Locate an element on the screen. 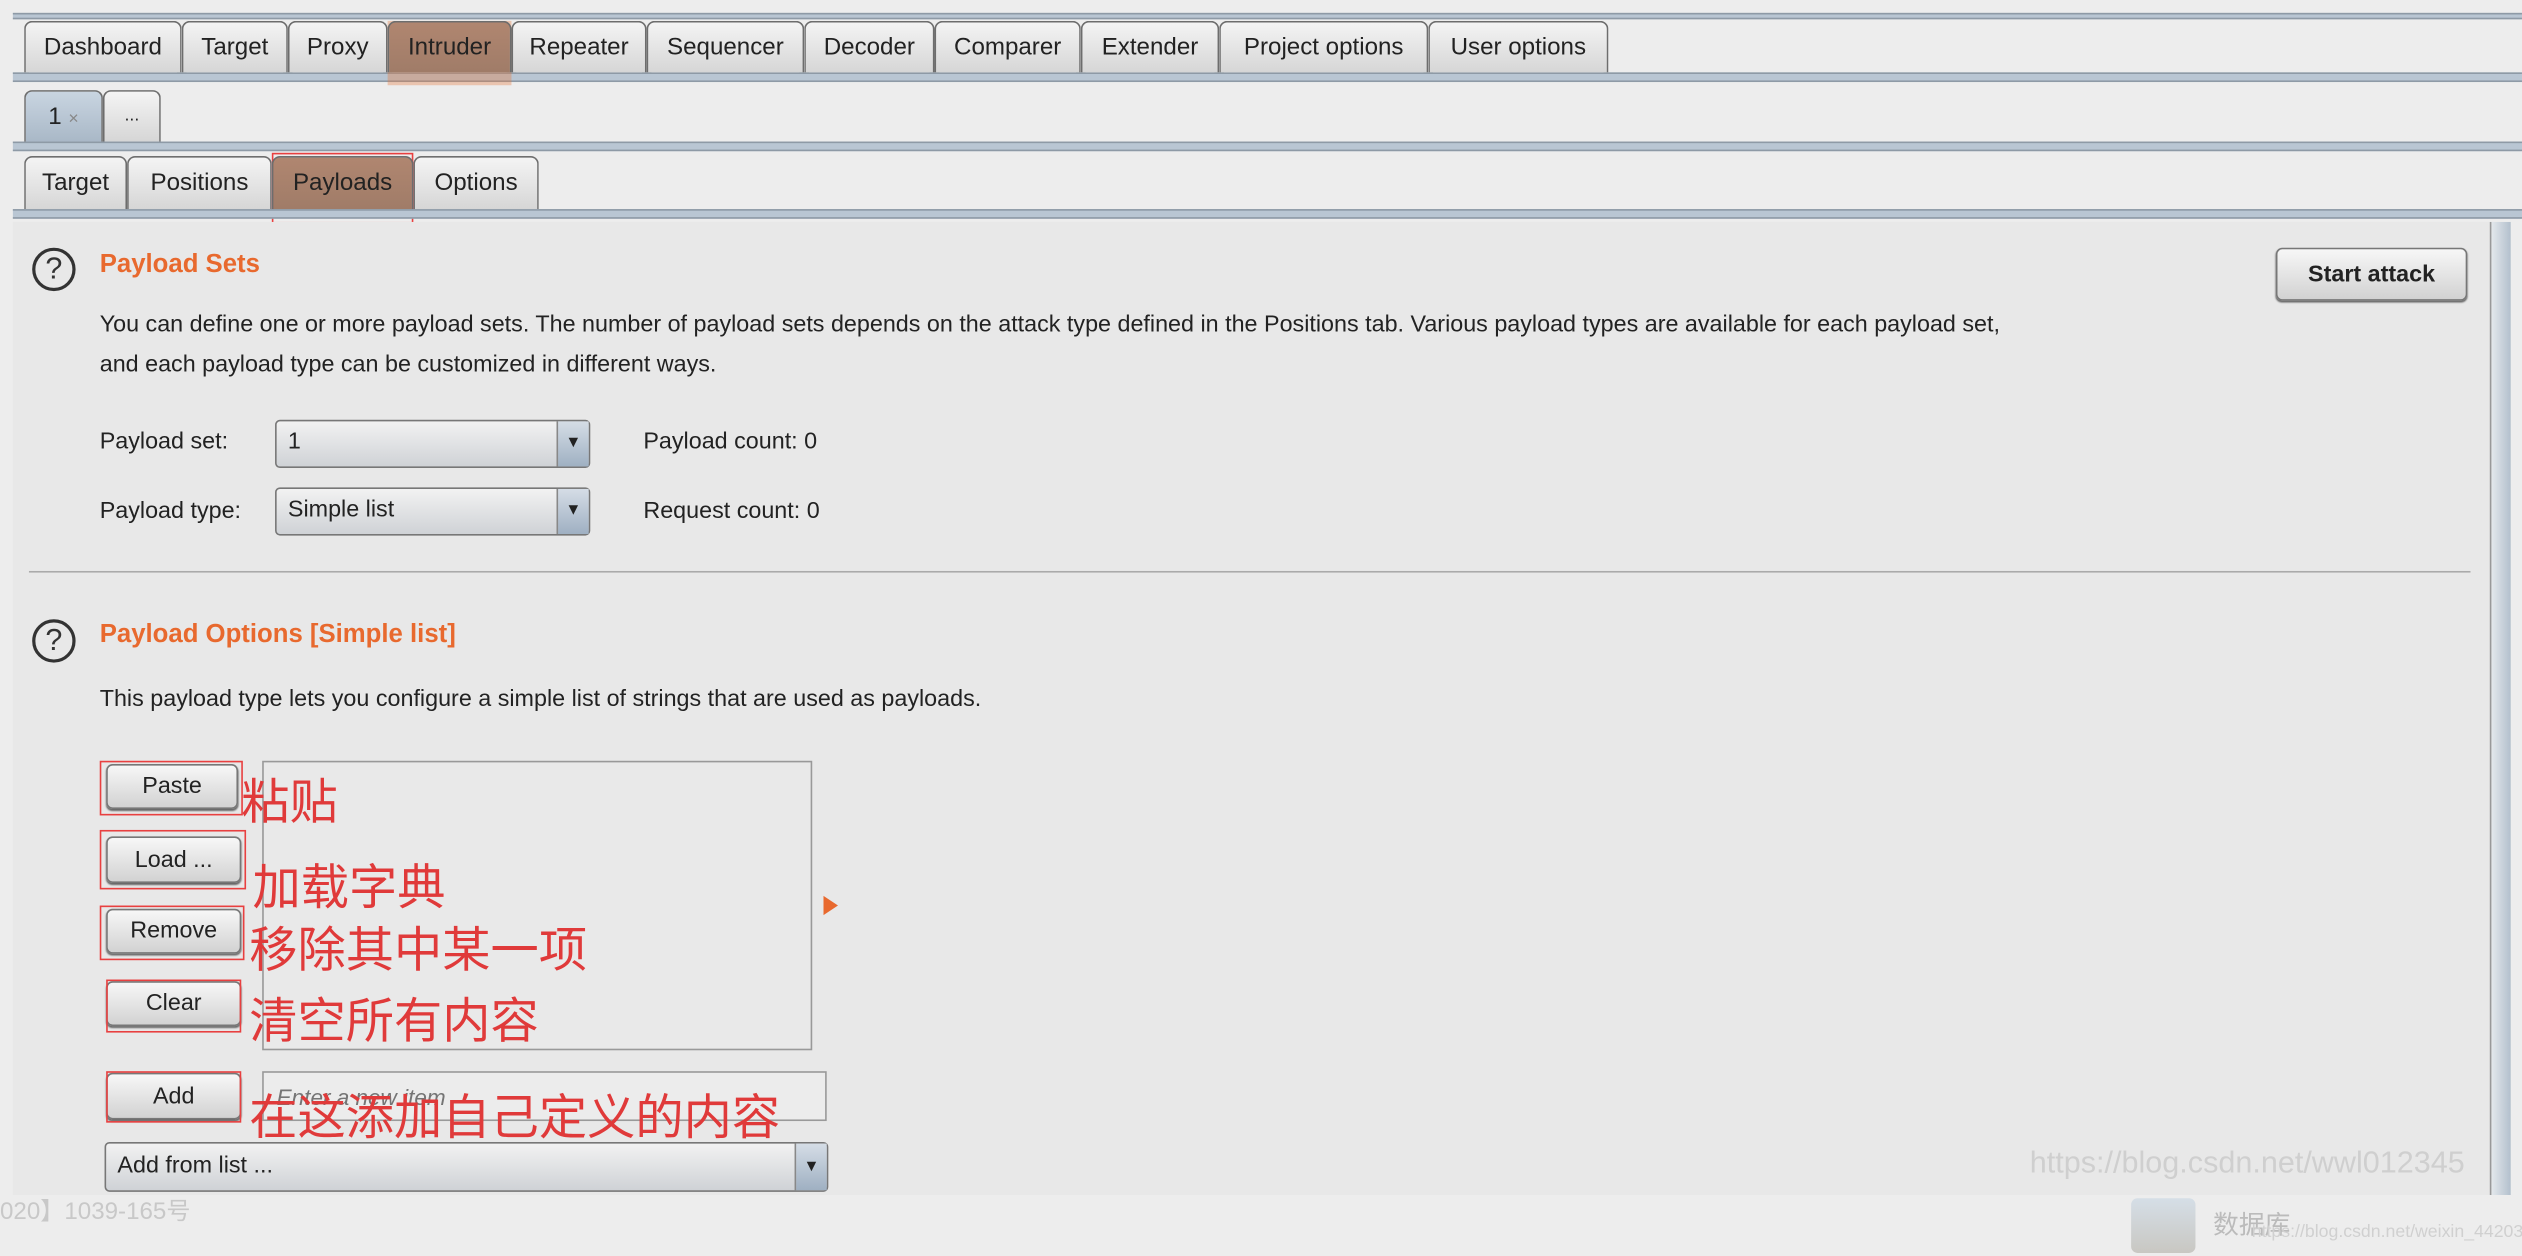 The width and height of the screenshot is (2522, 1256). payload-type-value: Simple list is located at coordinates (341, 509).